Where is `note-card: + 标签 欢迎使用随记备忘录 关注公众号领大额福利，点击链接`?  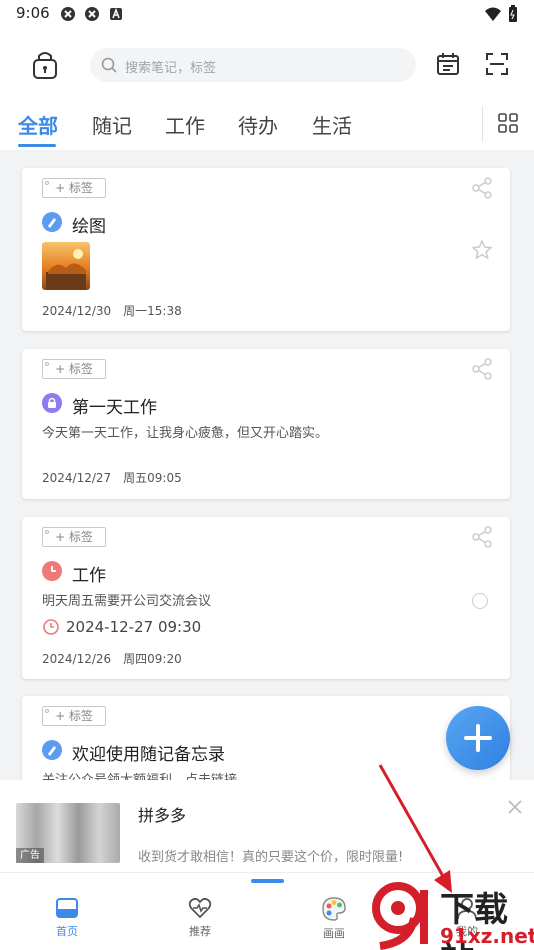 note-card: + 标签 欢迎使用随记备忘录 关注公众号领大额福利，点击链接 is located at coordinates (266, 738).